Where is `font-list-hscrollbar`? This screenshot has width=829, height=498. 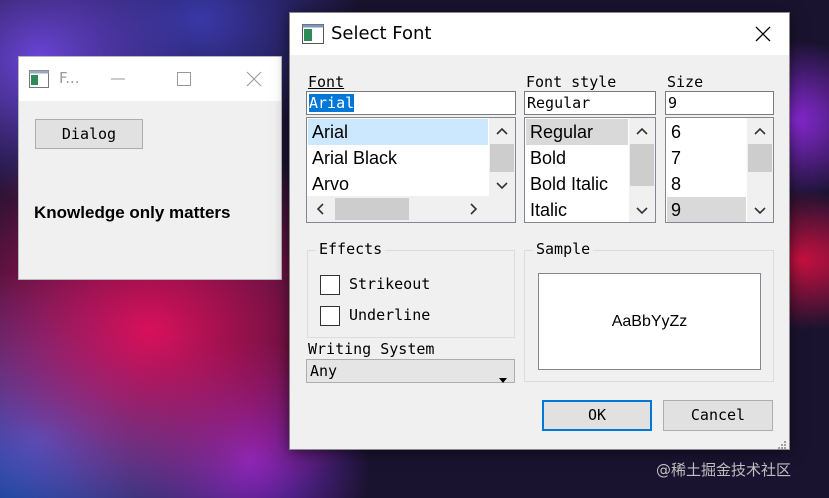 font-list-hscrollbar is located at coordinates (411, 209).